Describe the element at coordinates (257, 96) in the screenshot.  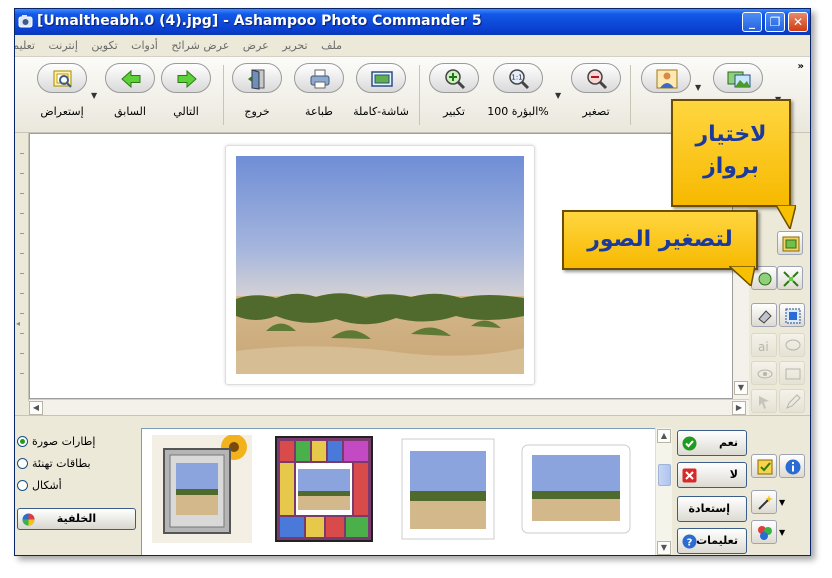
I see `exit-button: خروج` at that location.